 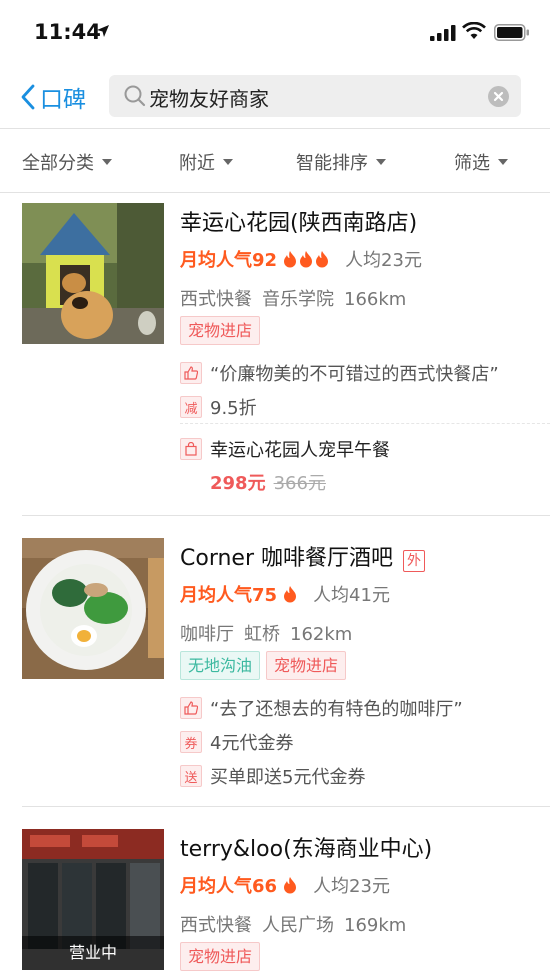 What do you see at coordinates (262, 634) in the screenshot?
I see `shop-area: 虹桥` at bounding box center [262, 634].